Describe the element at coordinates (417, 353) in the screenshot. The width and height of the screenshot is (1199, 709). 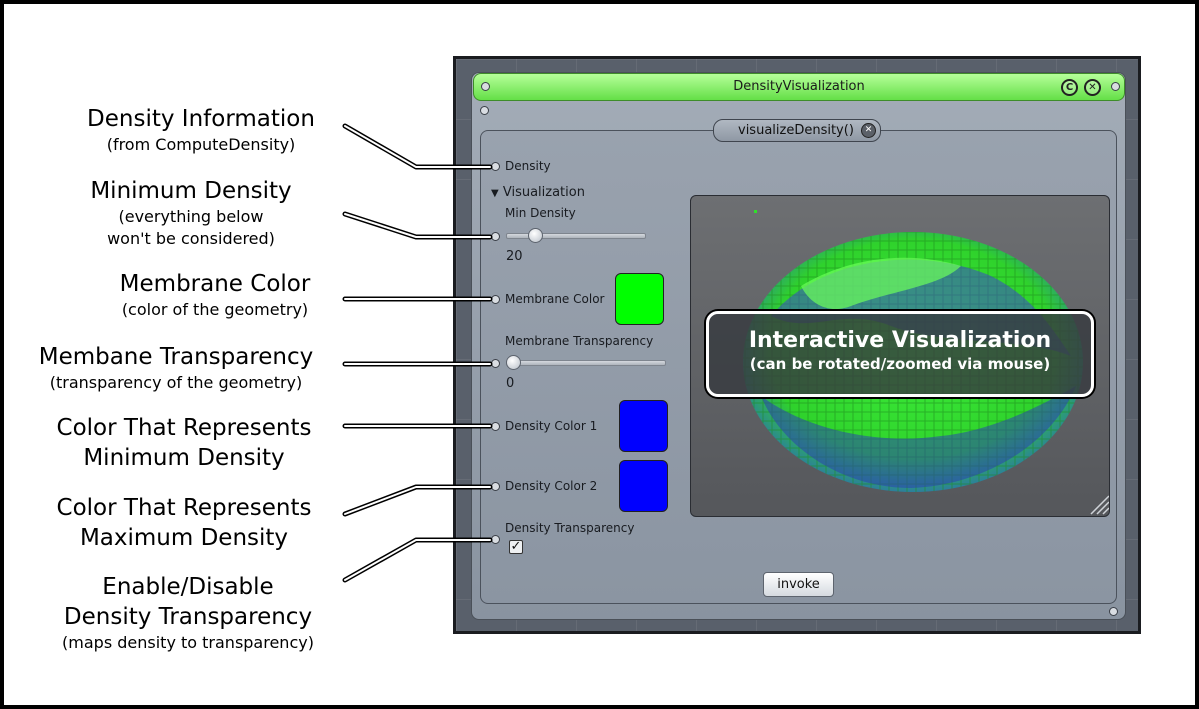
I see `annotation-connectors` at that location.